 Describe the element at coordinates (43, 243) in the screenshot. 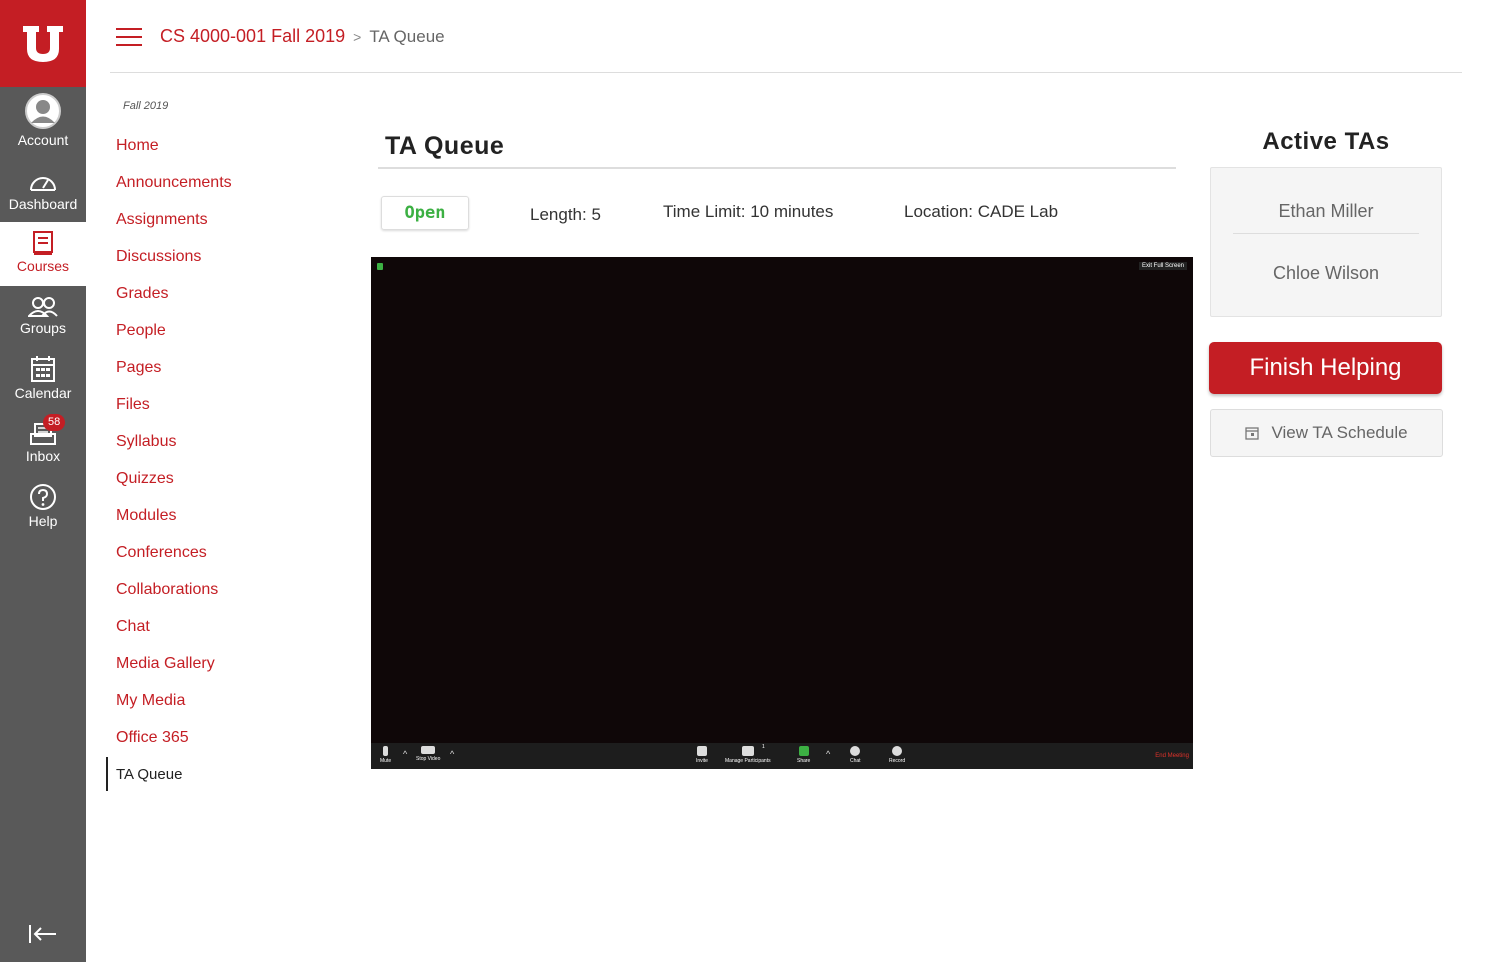

I see `courses-icon` at that location.